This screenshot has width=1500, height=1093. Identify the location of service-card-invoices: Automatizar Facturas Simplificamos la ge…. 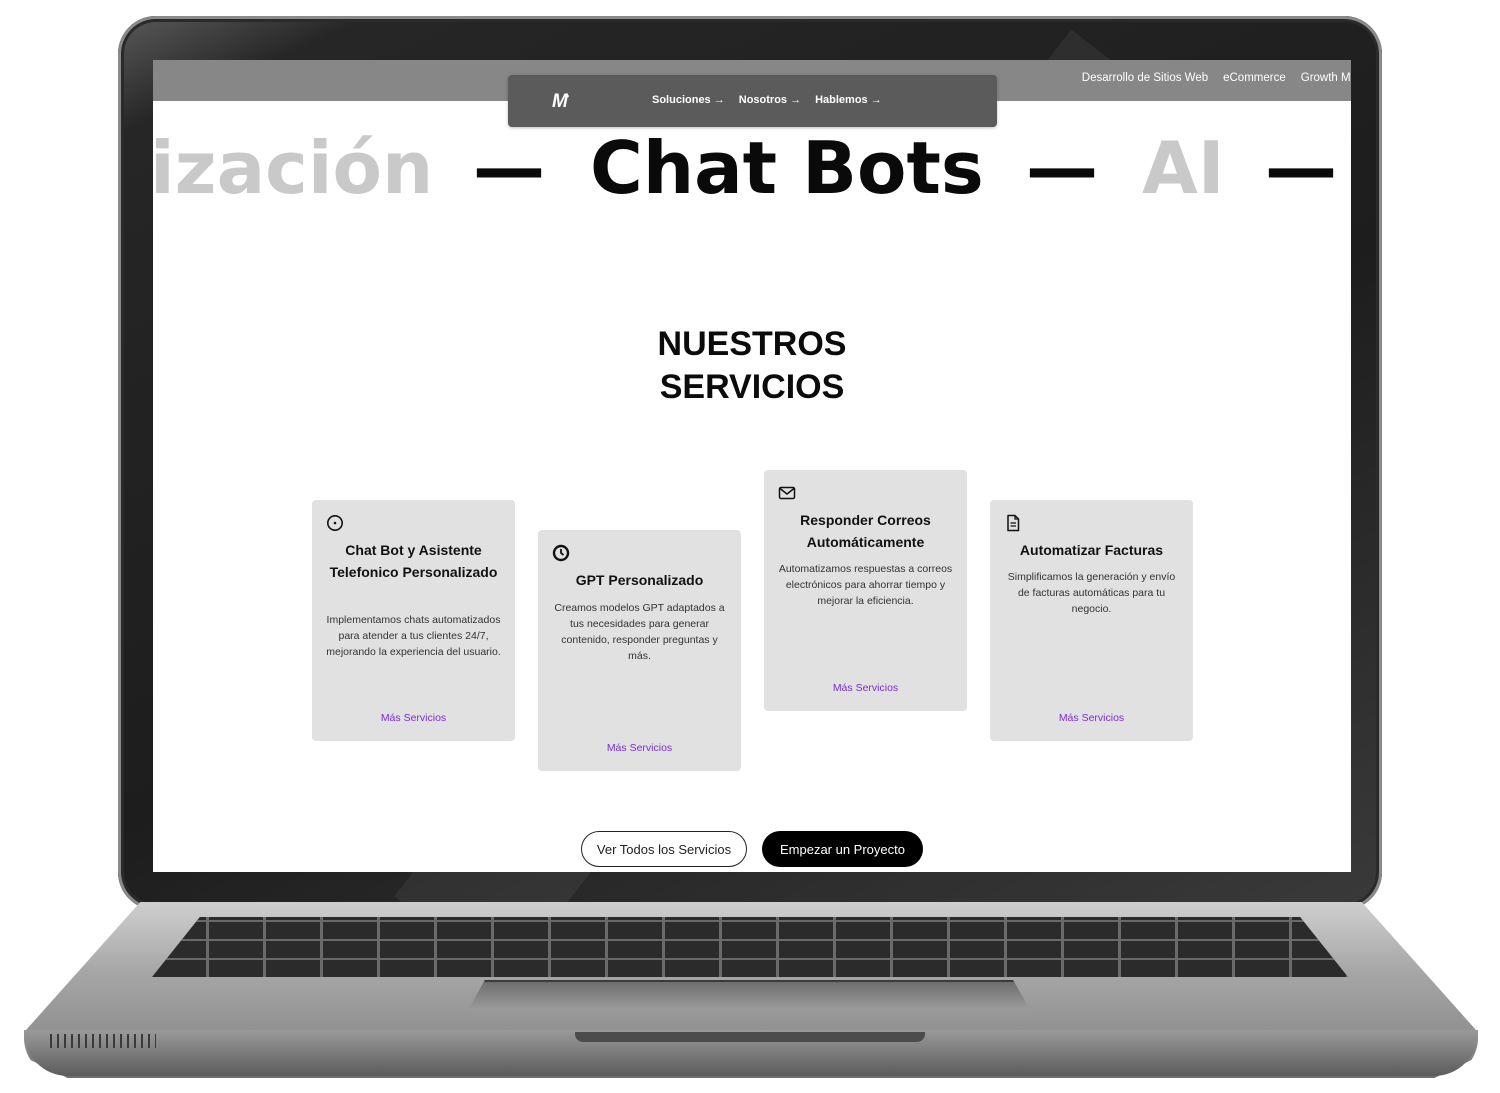
(1091, 620).